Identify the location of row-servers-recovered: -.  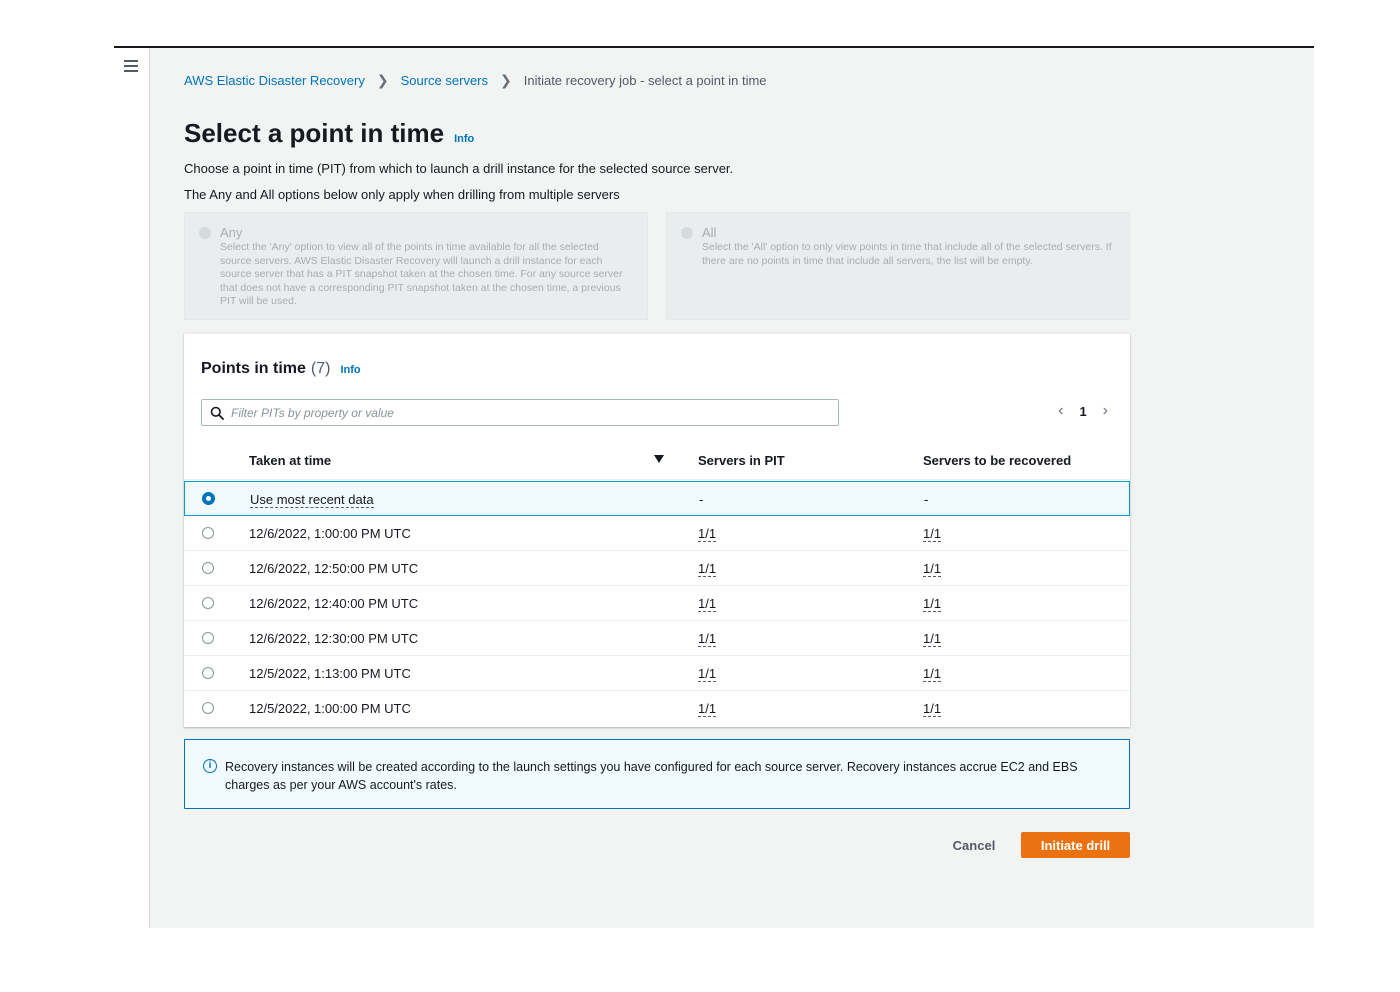
(926, 499).